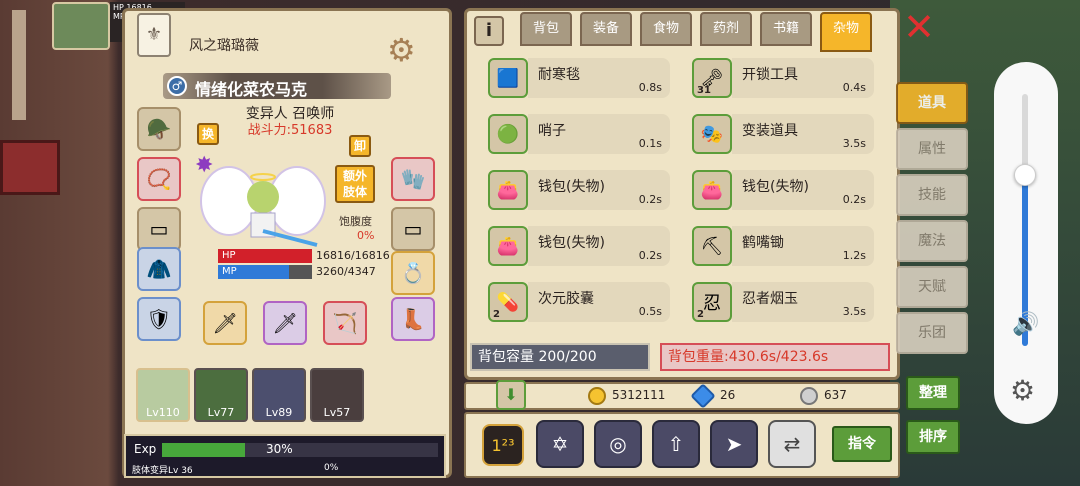 This screenshot has width=1080, height=486. Describe the element at coordinates (285, 323) in the screenshot. I see `weapon-slot-2: 🗡` at that location.